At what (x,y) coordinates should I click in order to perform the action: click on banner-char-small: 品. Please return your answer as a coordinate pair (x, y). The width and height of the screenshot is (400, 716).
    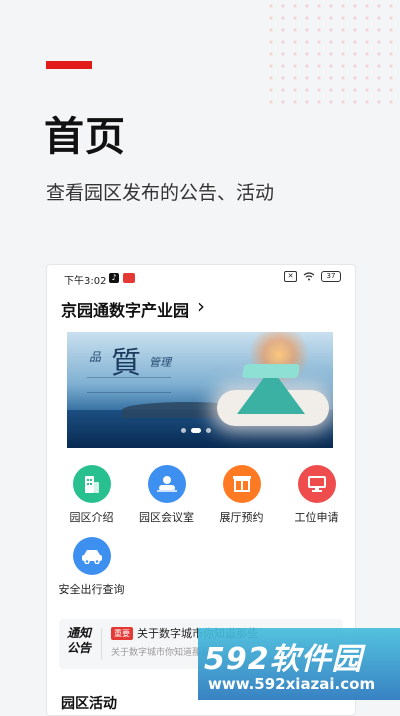
    Looking at the image, I should click on (95, 357).